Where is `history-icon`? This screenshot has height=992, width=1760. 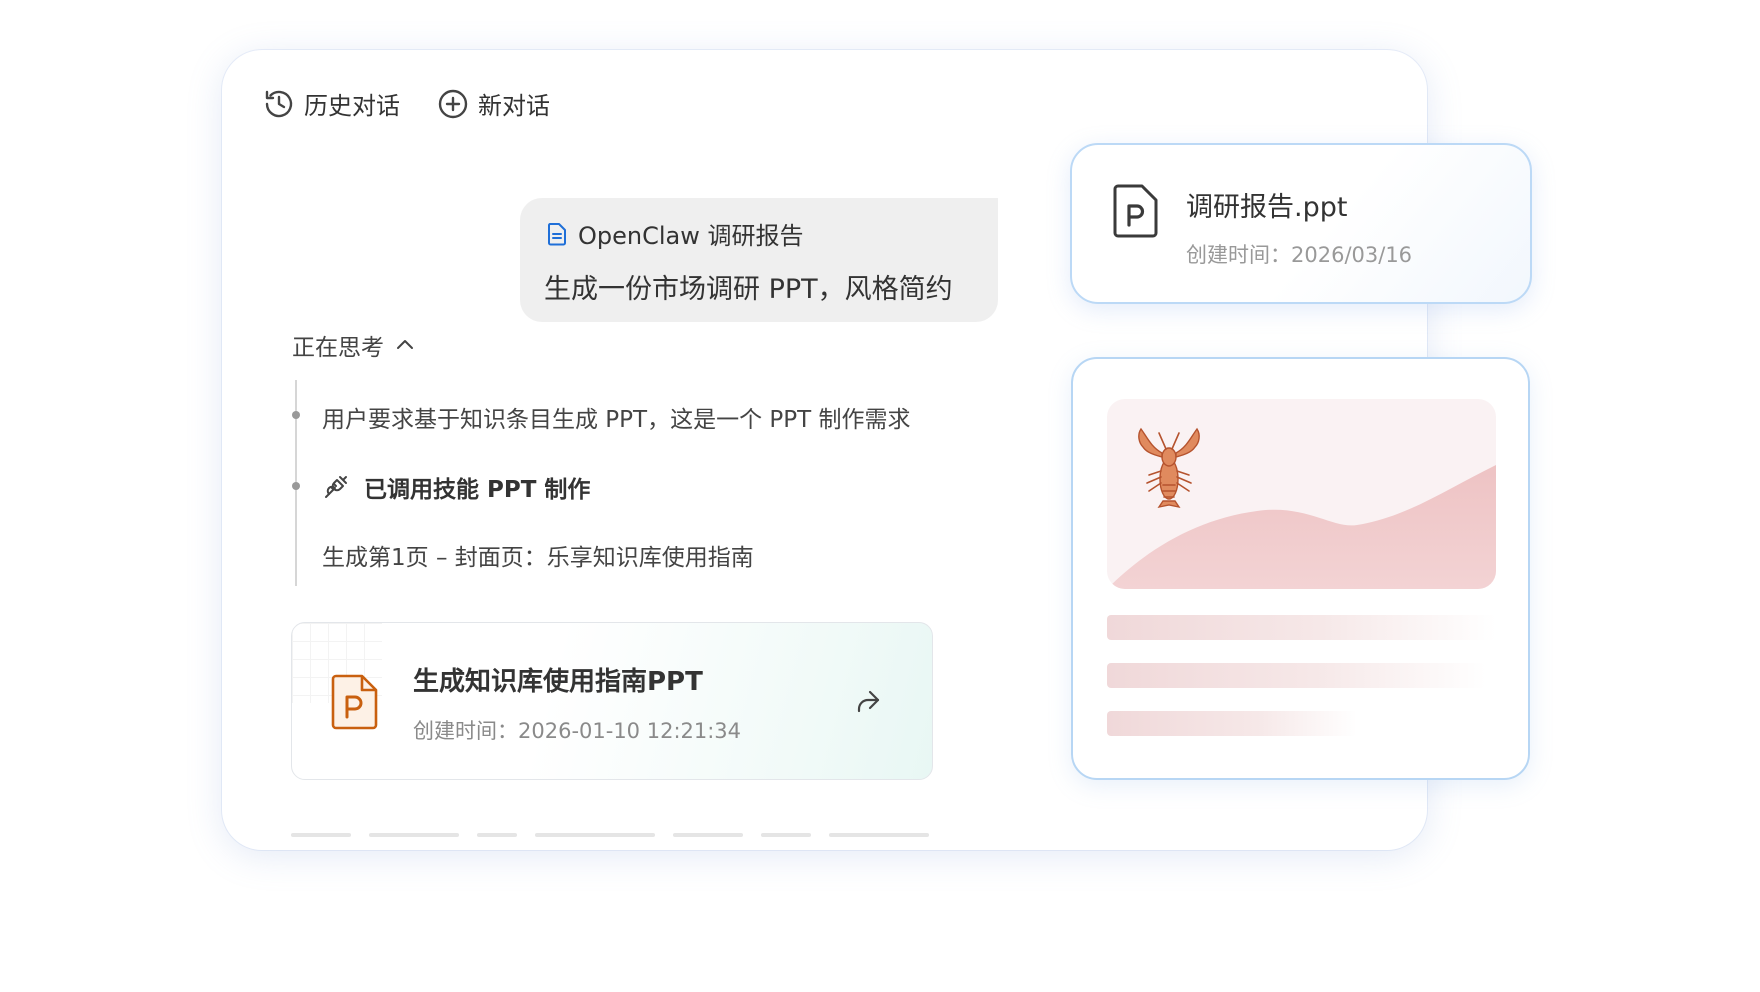
history-icon is located at coordinates (279, 103).